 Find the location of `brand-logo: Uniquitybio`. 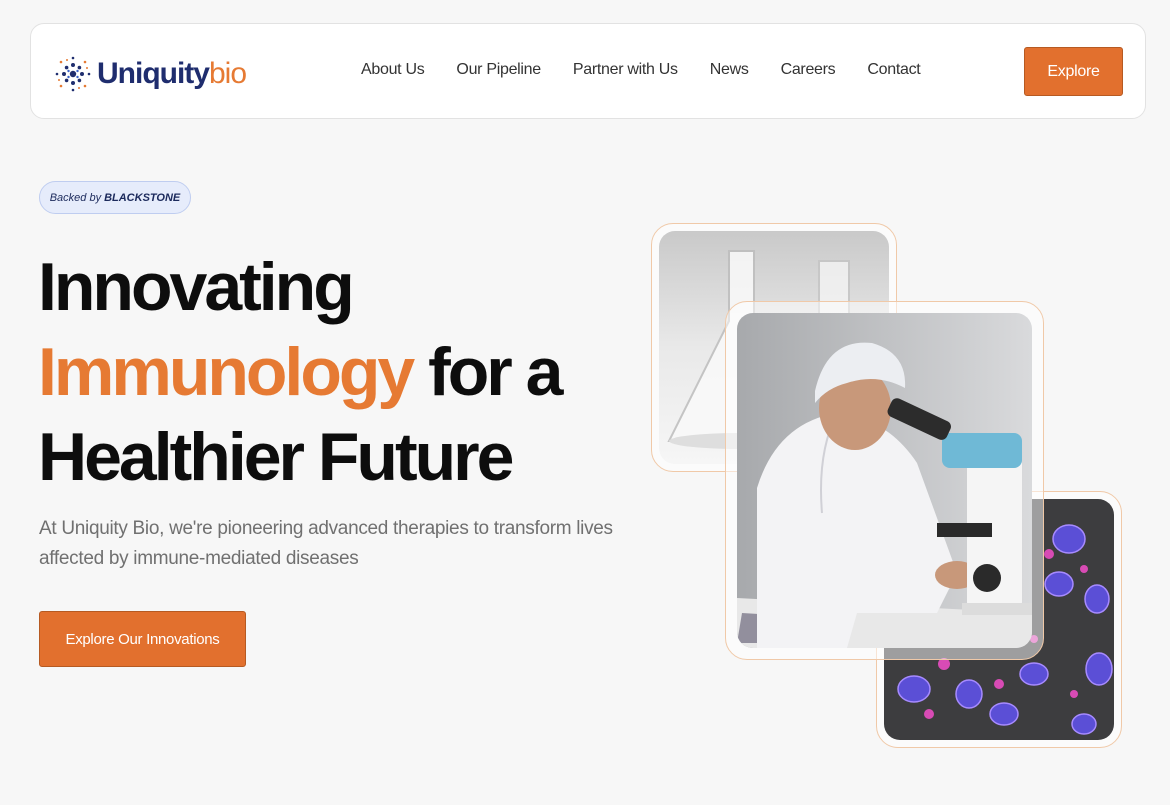

brand-logo: Uniquitybio is located at coordinates (150, 74).